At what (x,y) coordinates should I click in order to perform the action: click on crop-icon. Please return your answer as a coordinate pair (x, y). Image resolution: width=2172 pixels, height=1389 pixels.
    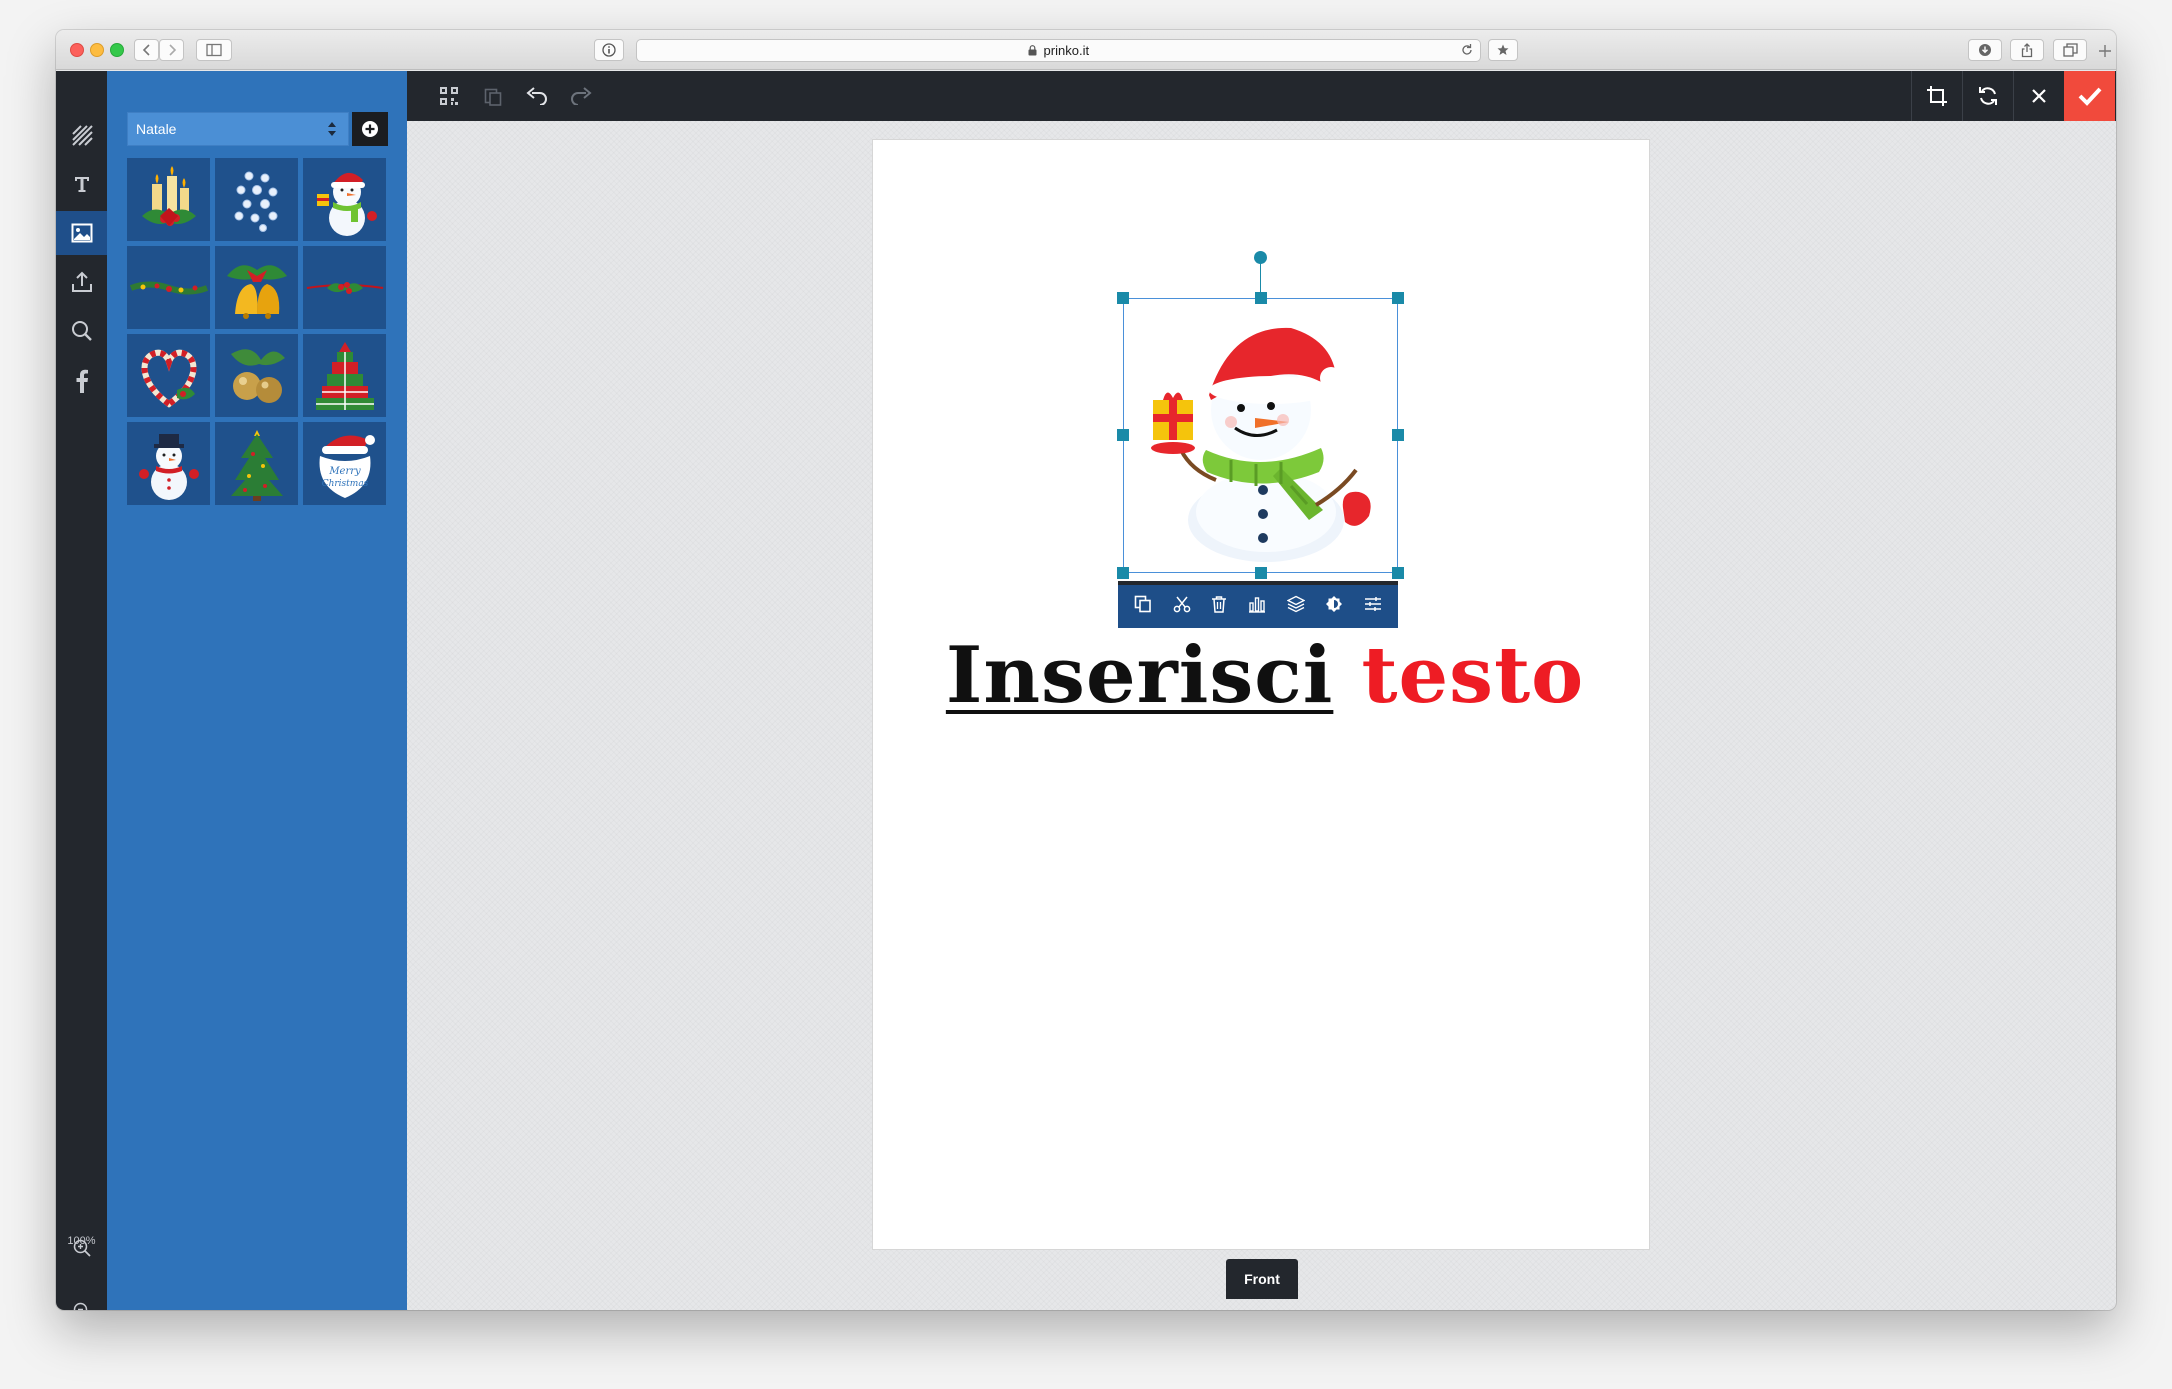
    Looking at the image, I should click on (1937, 96).